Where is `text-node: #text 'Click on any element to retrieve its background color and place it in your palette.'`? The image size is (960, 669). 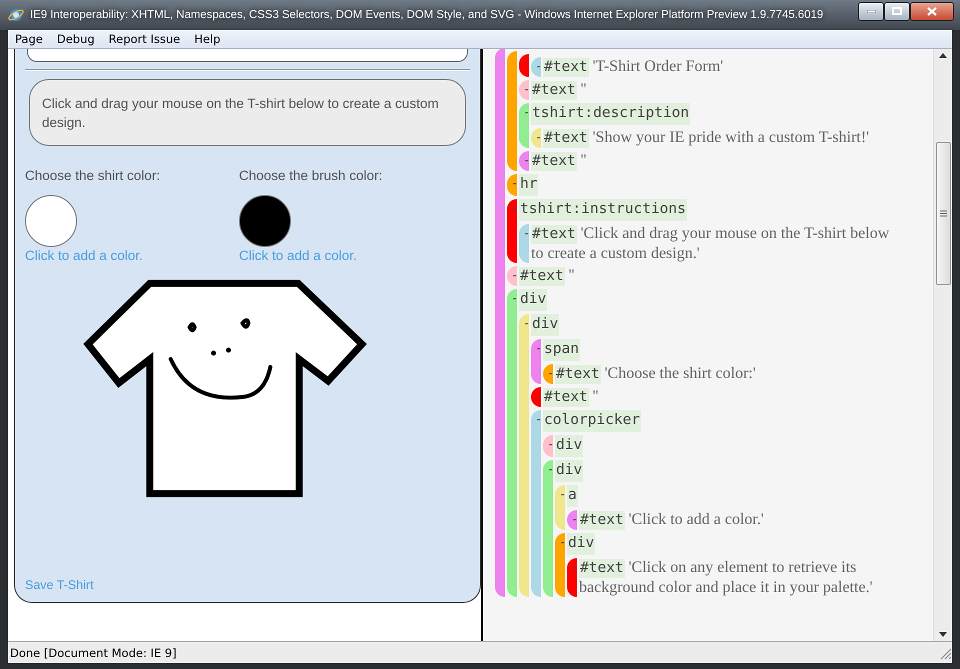
text-node: #text 'Click on any element to retrieve its background color and place it in your palette.' is located at coordinates (741, 577).